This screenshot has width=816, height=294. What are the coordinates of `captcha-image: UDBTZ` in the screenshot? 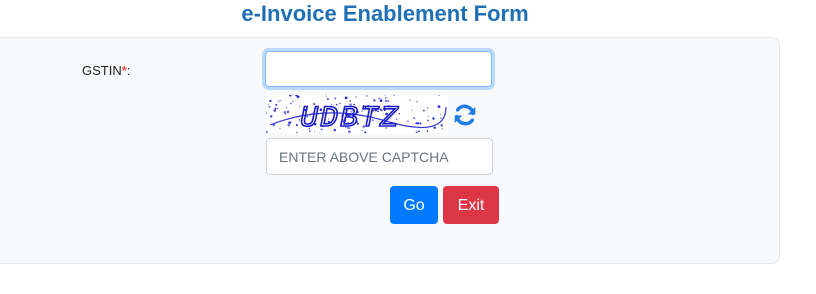 It's located at (357, 114).